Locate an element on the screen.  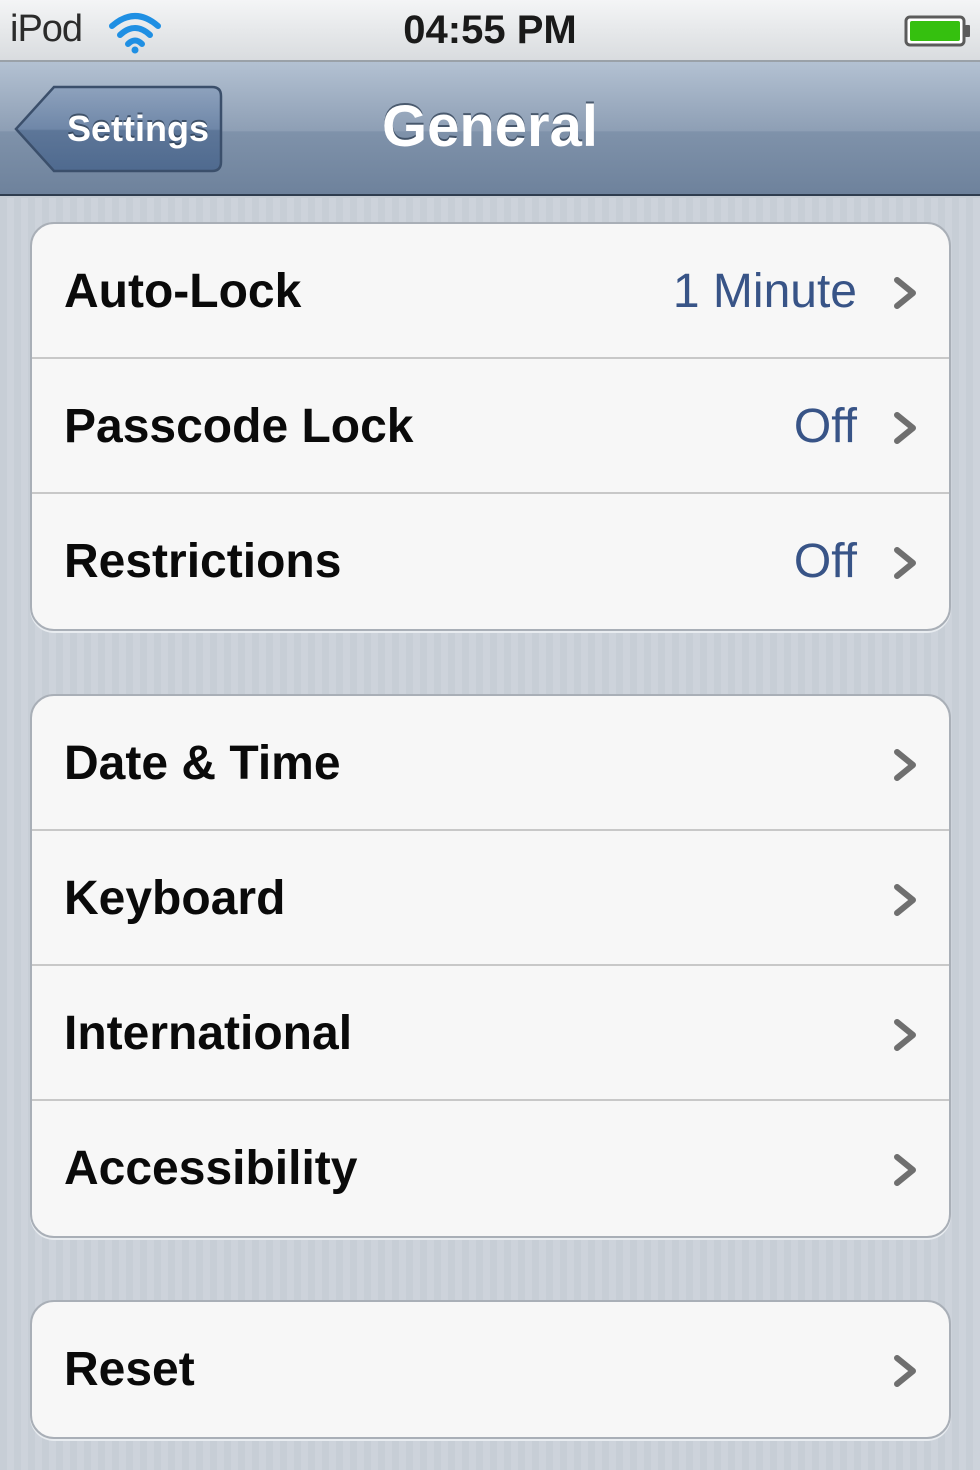
settings-row-keyboard: Keyboard is located at coordinates (490, 898).